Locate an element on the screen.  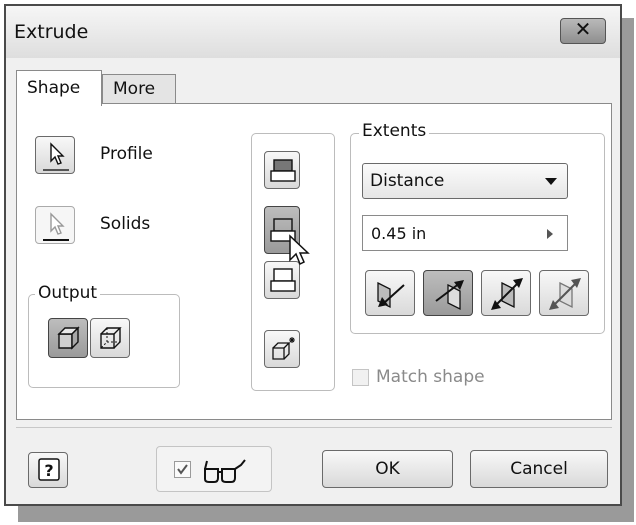
extents-type-value: Distance is located at coordinates (407, 181).